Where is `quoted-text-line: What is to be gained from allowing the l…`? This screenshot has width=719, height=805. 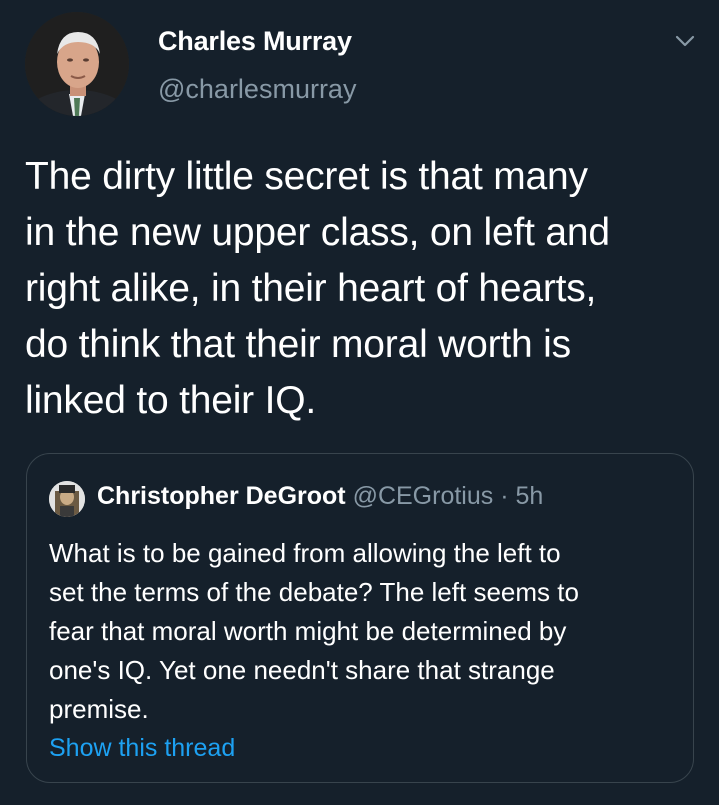
quoted-text-line: What is to be gained from allowing the l… is located at coordinates (305, 553).